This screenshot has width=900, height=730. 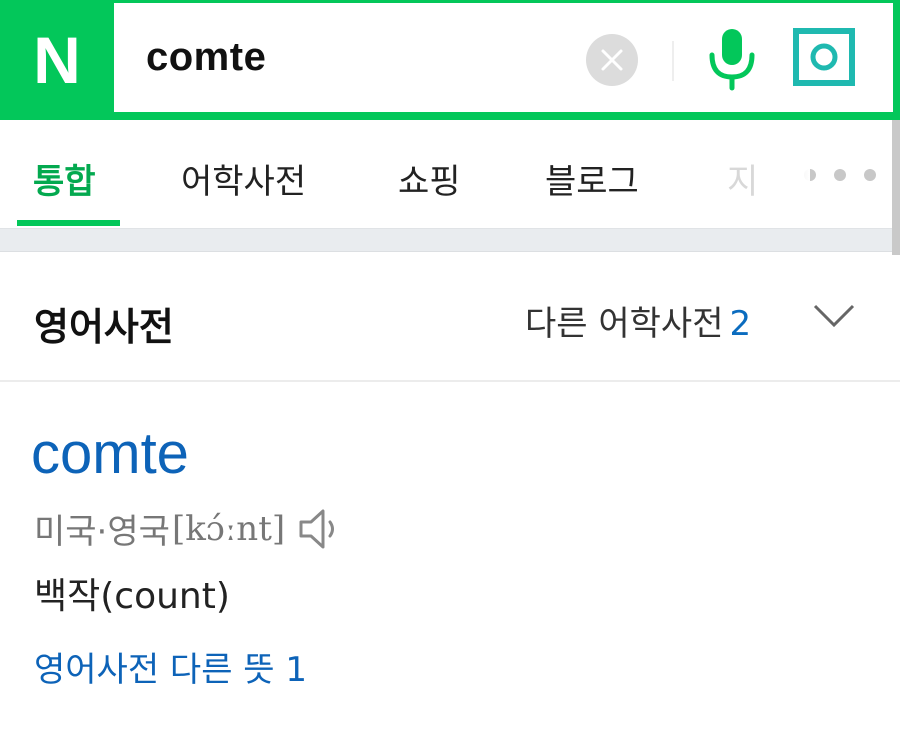 What do you see at coordinates (322, 529) in the screenshot?
I see `speaker-icon` at bounding box center [322, 529].